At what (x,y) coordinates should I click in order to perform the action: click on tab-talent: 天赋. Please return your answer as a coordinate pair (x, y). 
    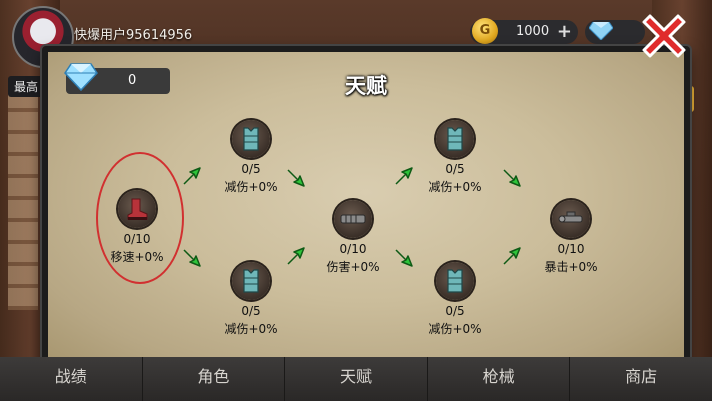
    Looking at the image, I should click on (356, 379).